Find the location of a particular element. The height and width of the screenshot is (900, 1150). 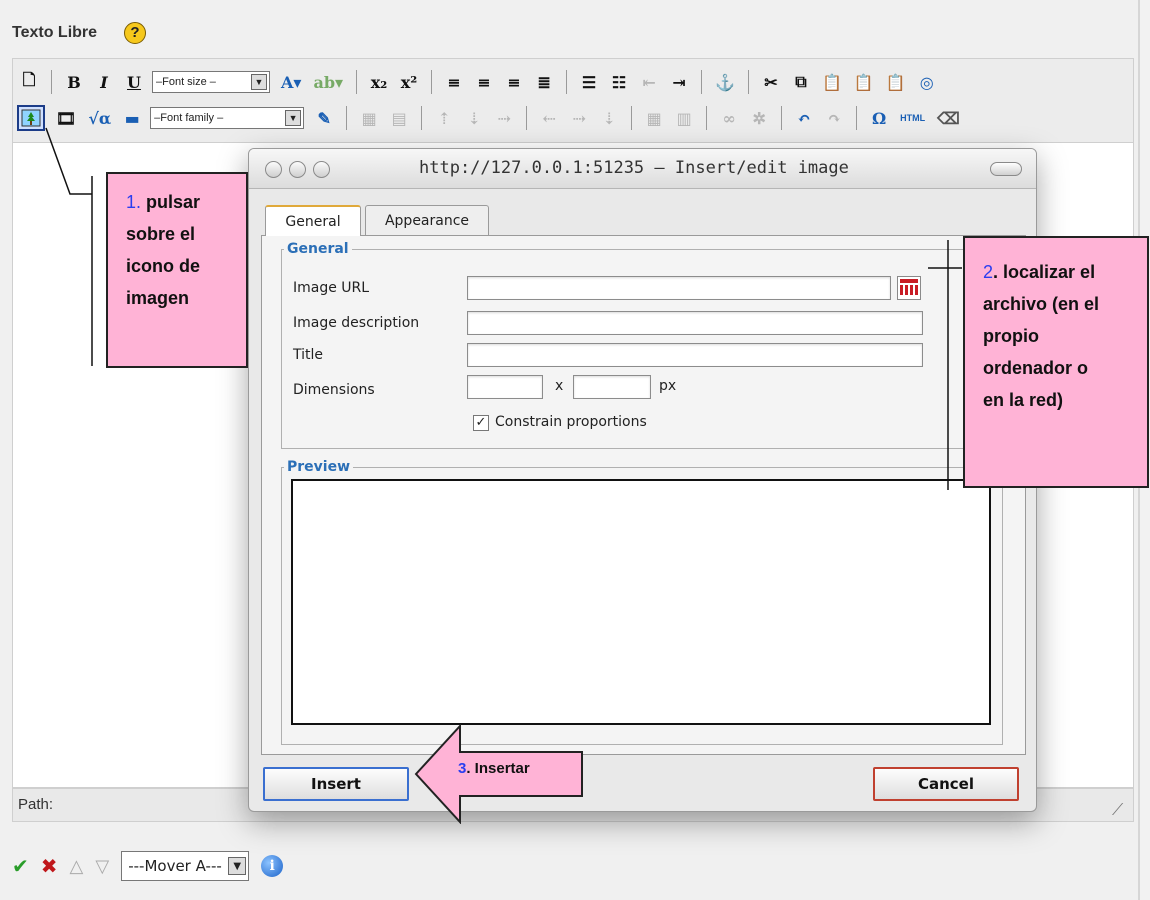

copy-icon: ⧉ is located at coordinates (801, 82).